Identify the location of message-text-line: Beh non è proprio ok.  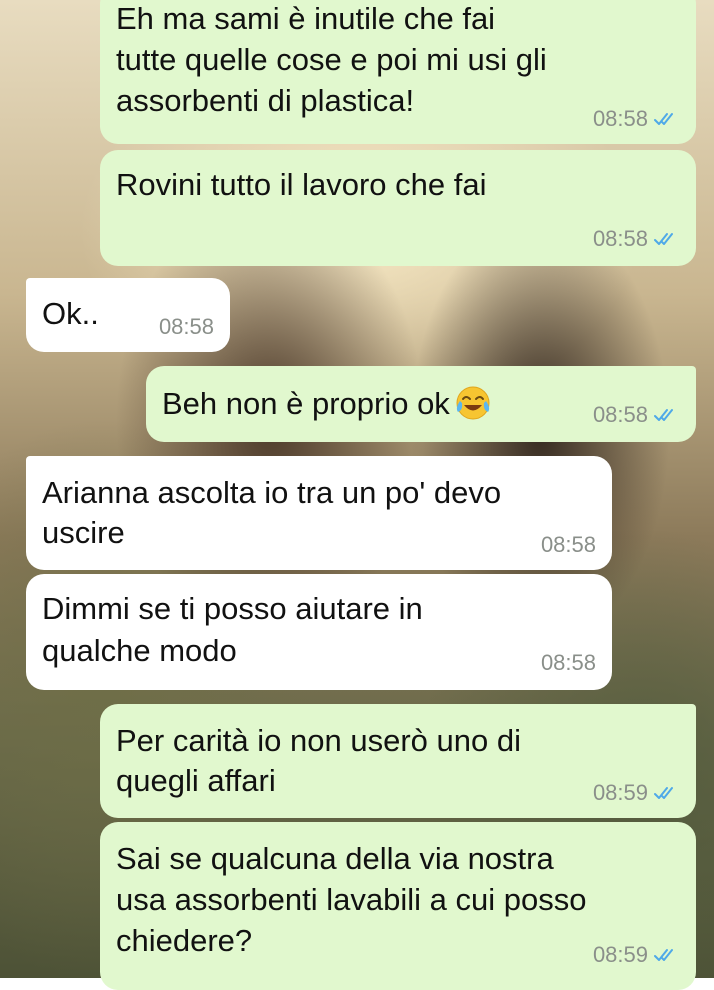
(327, 403).